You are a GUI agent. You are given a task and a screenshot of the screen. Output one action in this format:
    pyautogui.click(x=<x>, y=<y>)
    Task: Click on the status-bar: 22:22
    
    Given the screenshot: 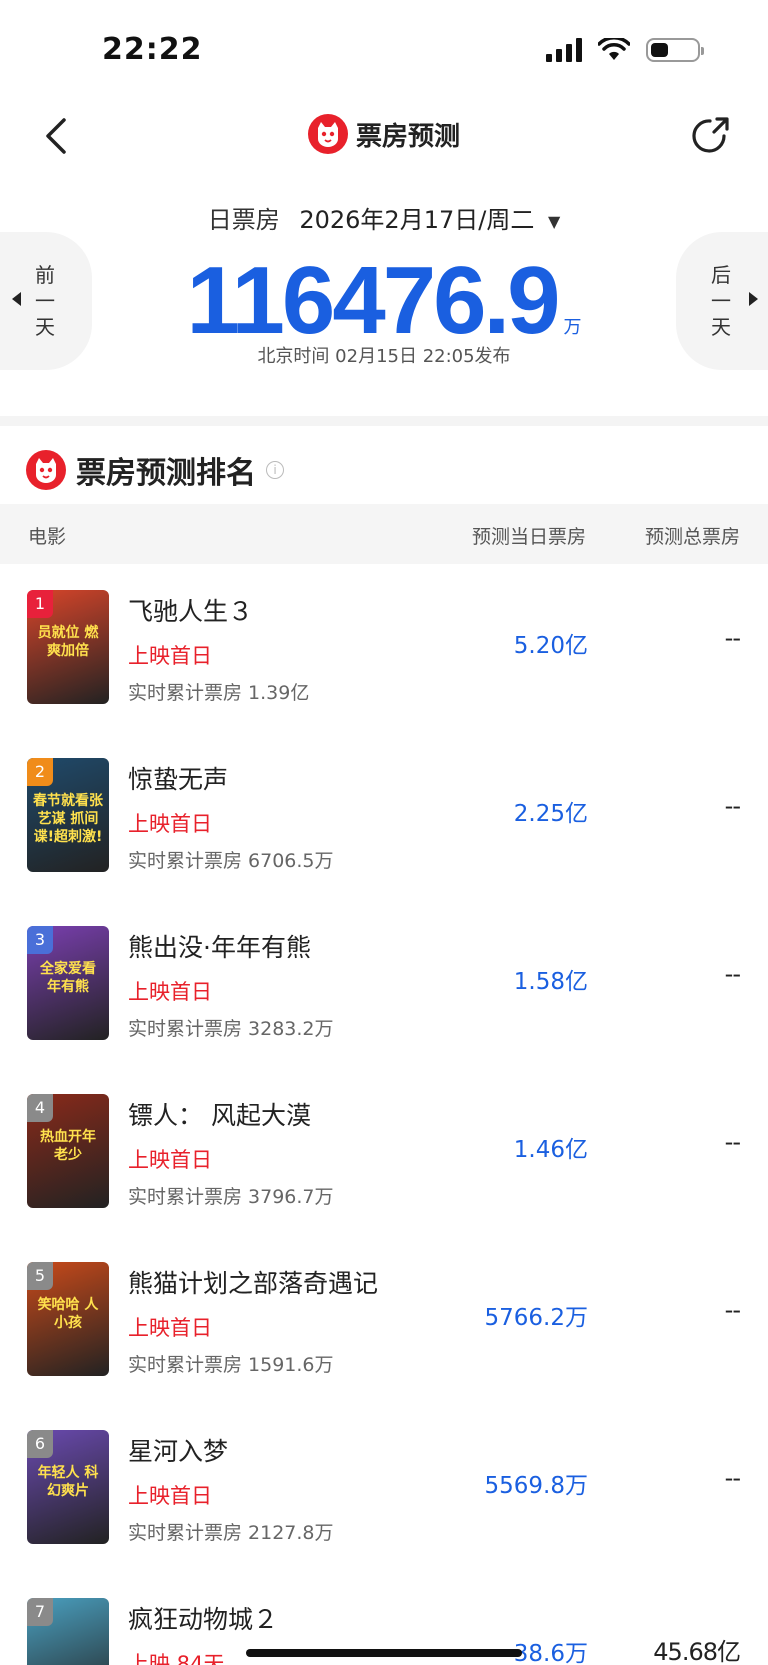 What is the action you would take?
    pyautogui.click(x=384, y=50)
    